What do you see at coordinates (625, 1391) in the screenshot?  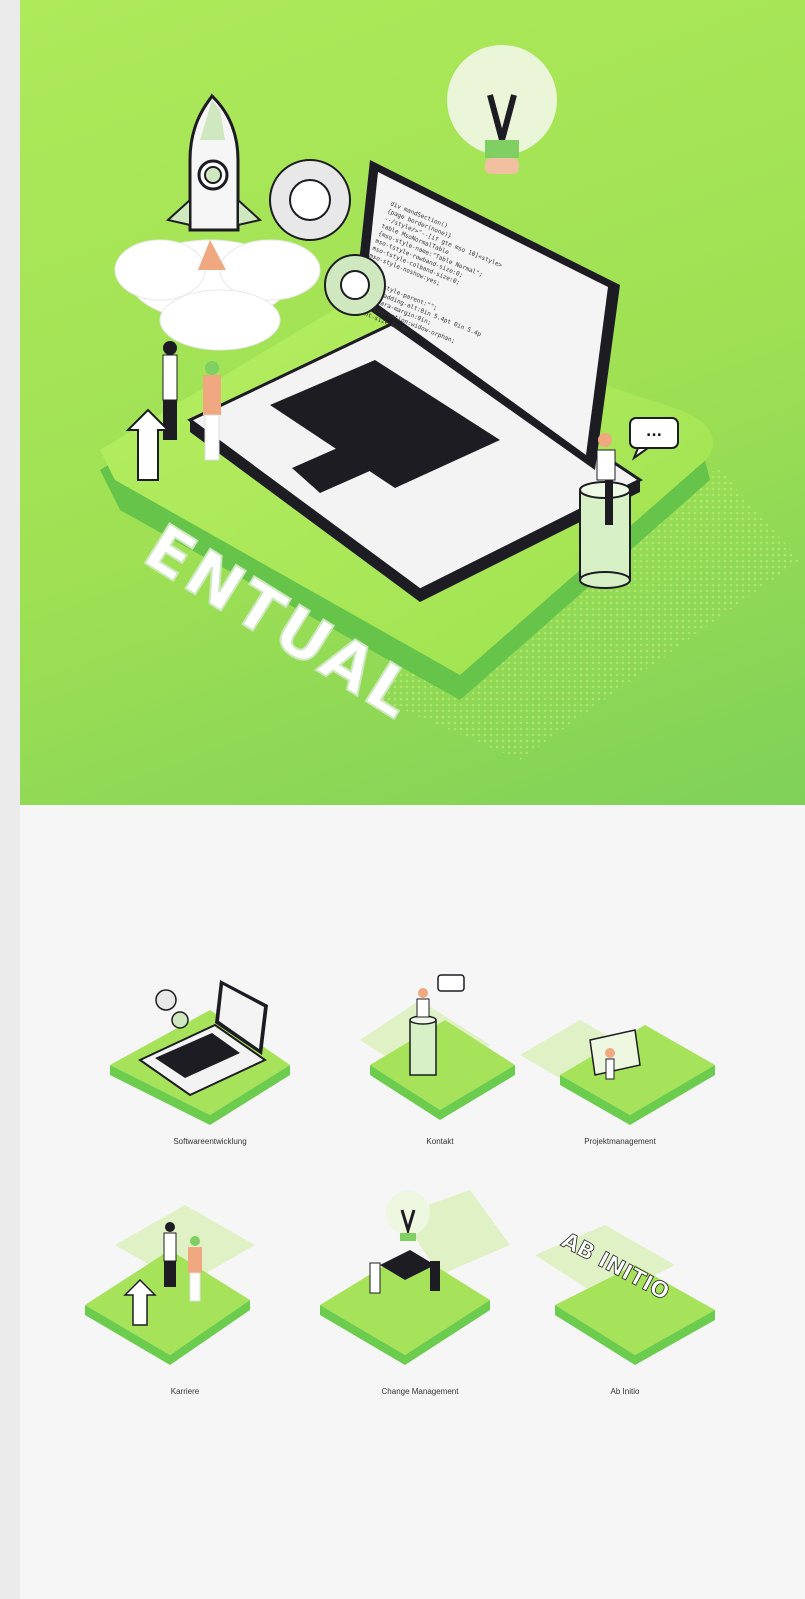 I see `tile-label: Ab Initio` at bounding box center [625, 1391].